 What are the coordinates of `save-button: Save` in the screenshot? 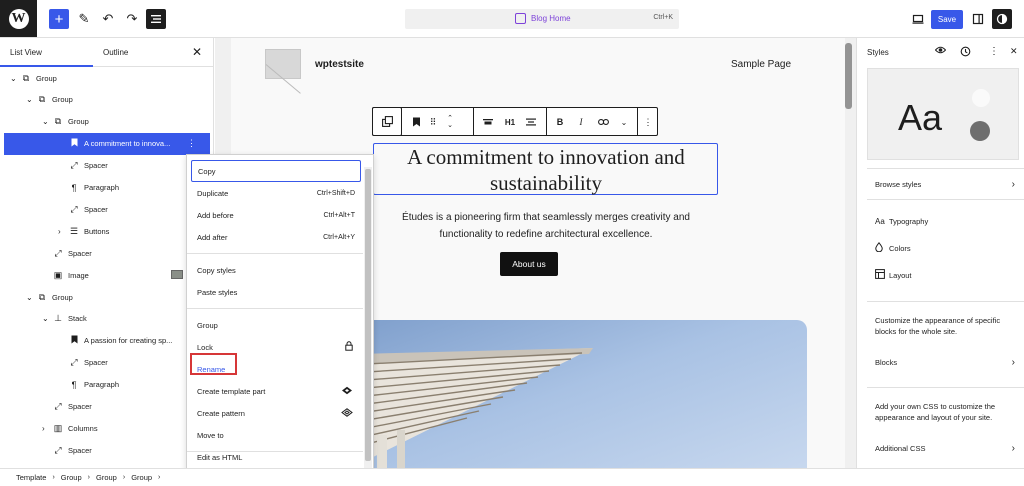 It's located at (947, 19).